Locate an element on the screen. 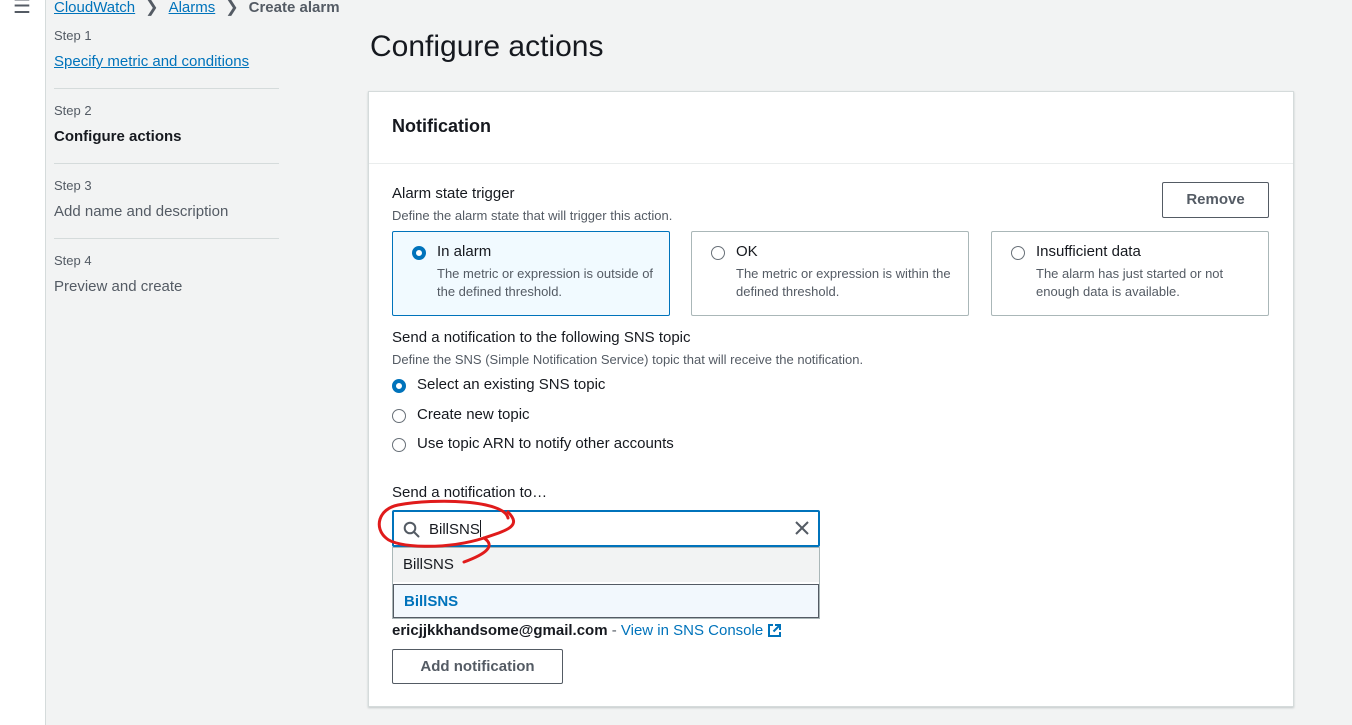  view-sns-console-link: View in SNS Console is located at coordinates (701, 630).